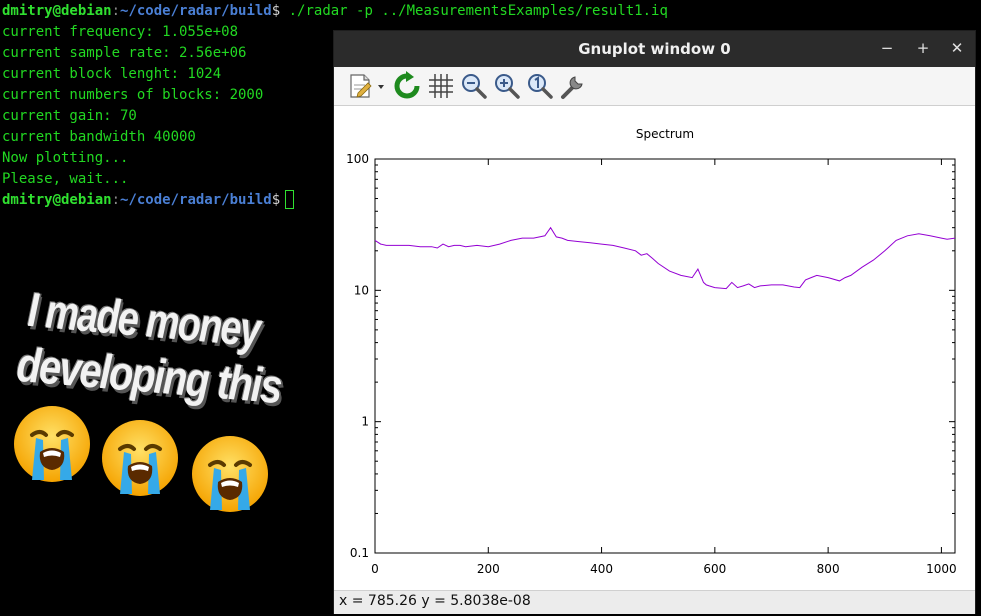 The height and width of the screenshot is (616, 981). I want to click on grid-button, so click(441, 86).